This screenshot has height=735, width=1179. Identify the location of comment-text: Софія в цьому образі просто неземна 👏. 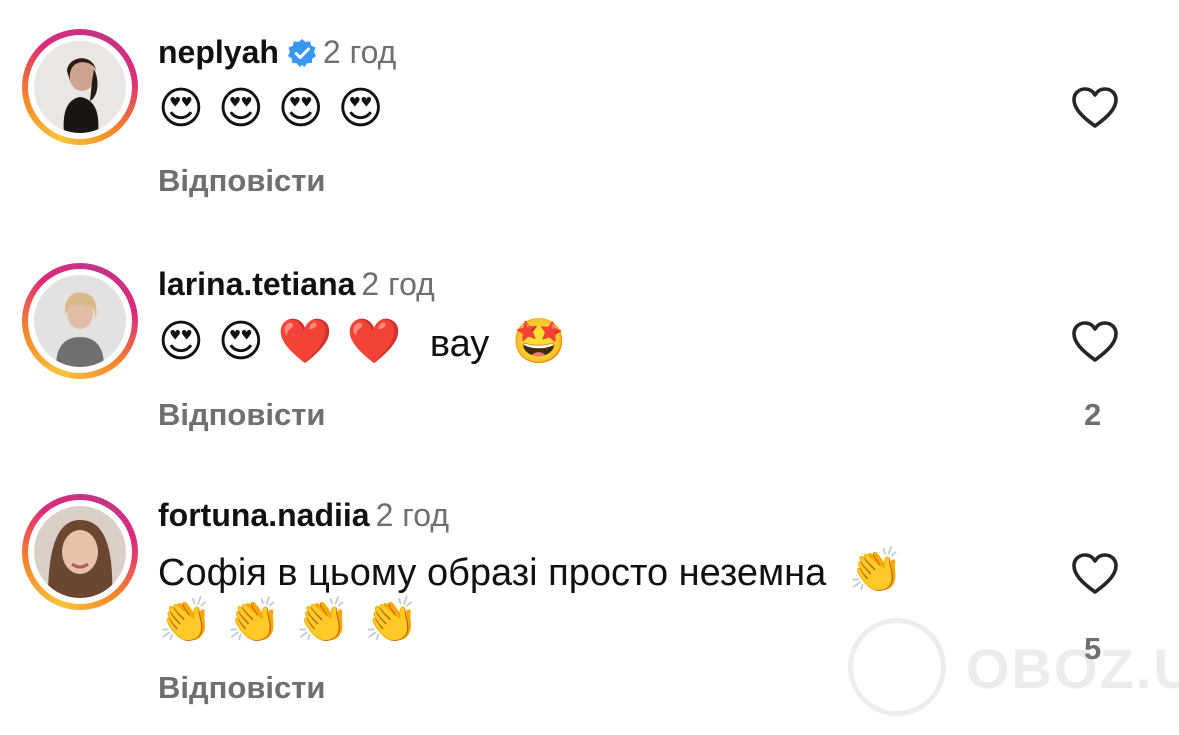
(535, 572).